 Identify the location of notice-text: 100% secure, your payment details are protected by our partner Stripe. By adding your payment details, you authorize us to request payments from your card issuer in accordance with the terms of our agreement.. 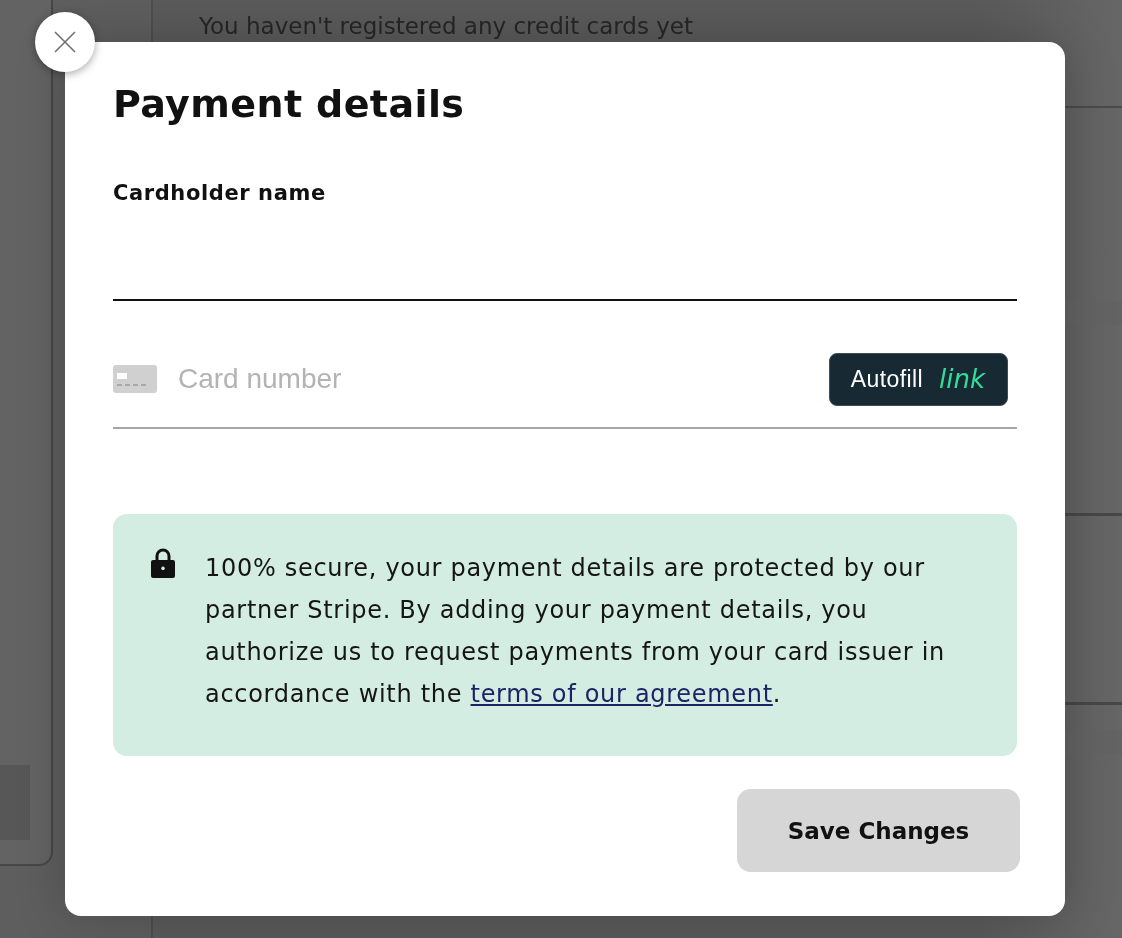
(575, 631).